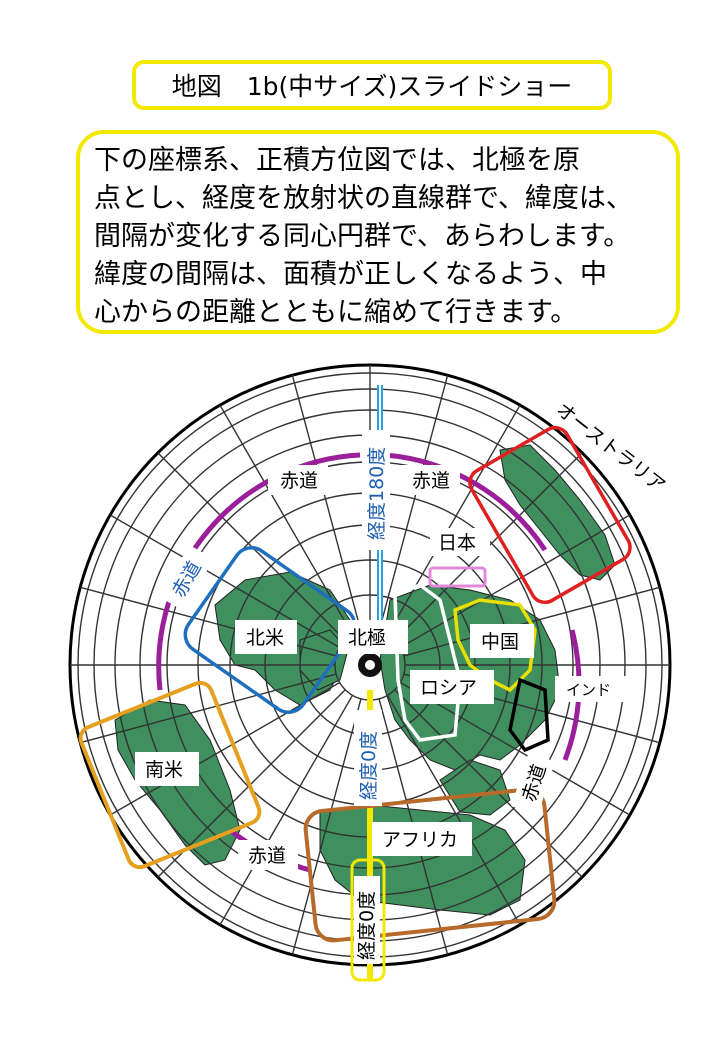 Image resolution: width=720 pixels, height=1040 pixels. What do you see at coordinates (299, 481) in the screenshot?
I see `label-equator-1: 赤道` at bounding box center [299, 481].